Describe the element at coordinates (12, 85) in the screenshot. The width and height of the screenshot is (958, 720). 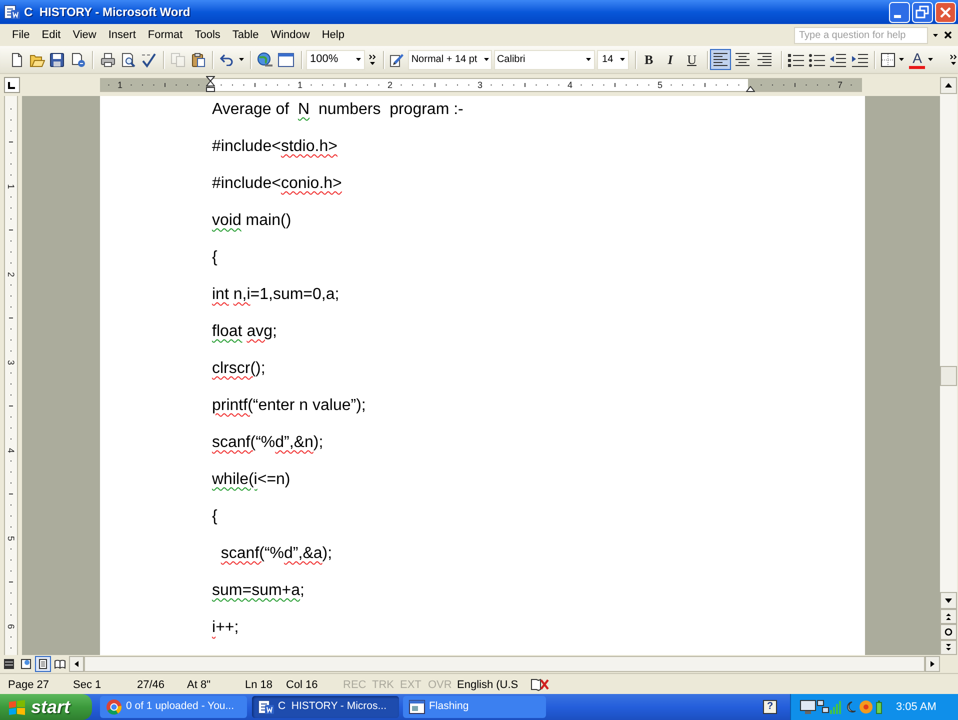
I see `left-tab-icon` at that location.